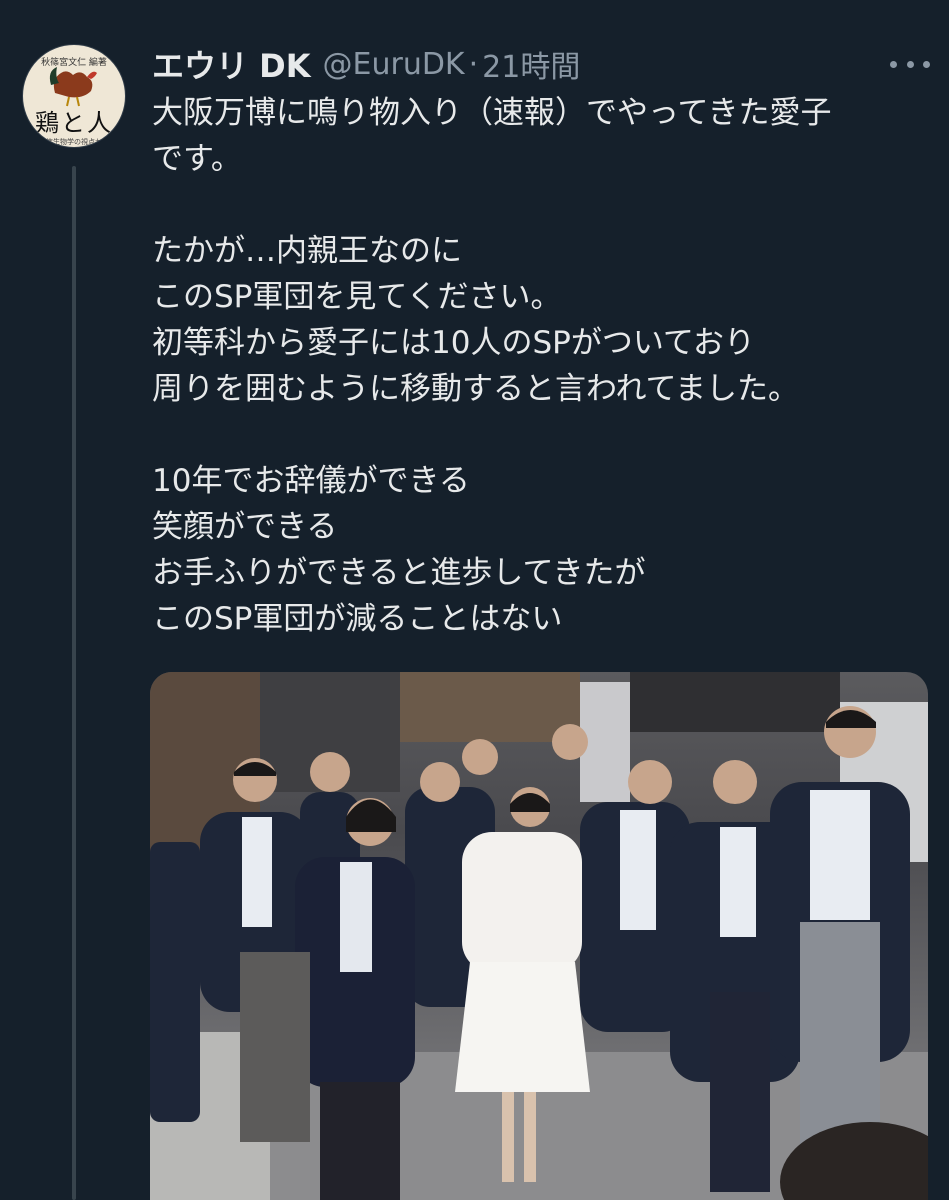 This screenshot has width=949, height=1200. What do you see at coordinates (357, 297) in the screenshot?
I see `tweet-line: このSP軍団を見てください。` at bounding box center [357, 297].